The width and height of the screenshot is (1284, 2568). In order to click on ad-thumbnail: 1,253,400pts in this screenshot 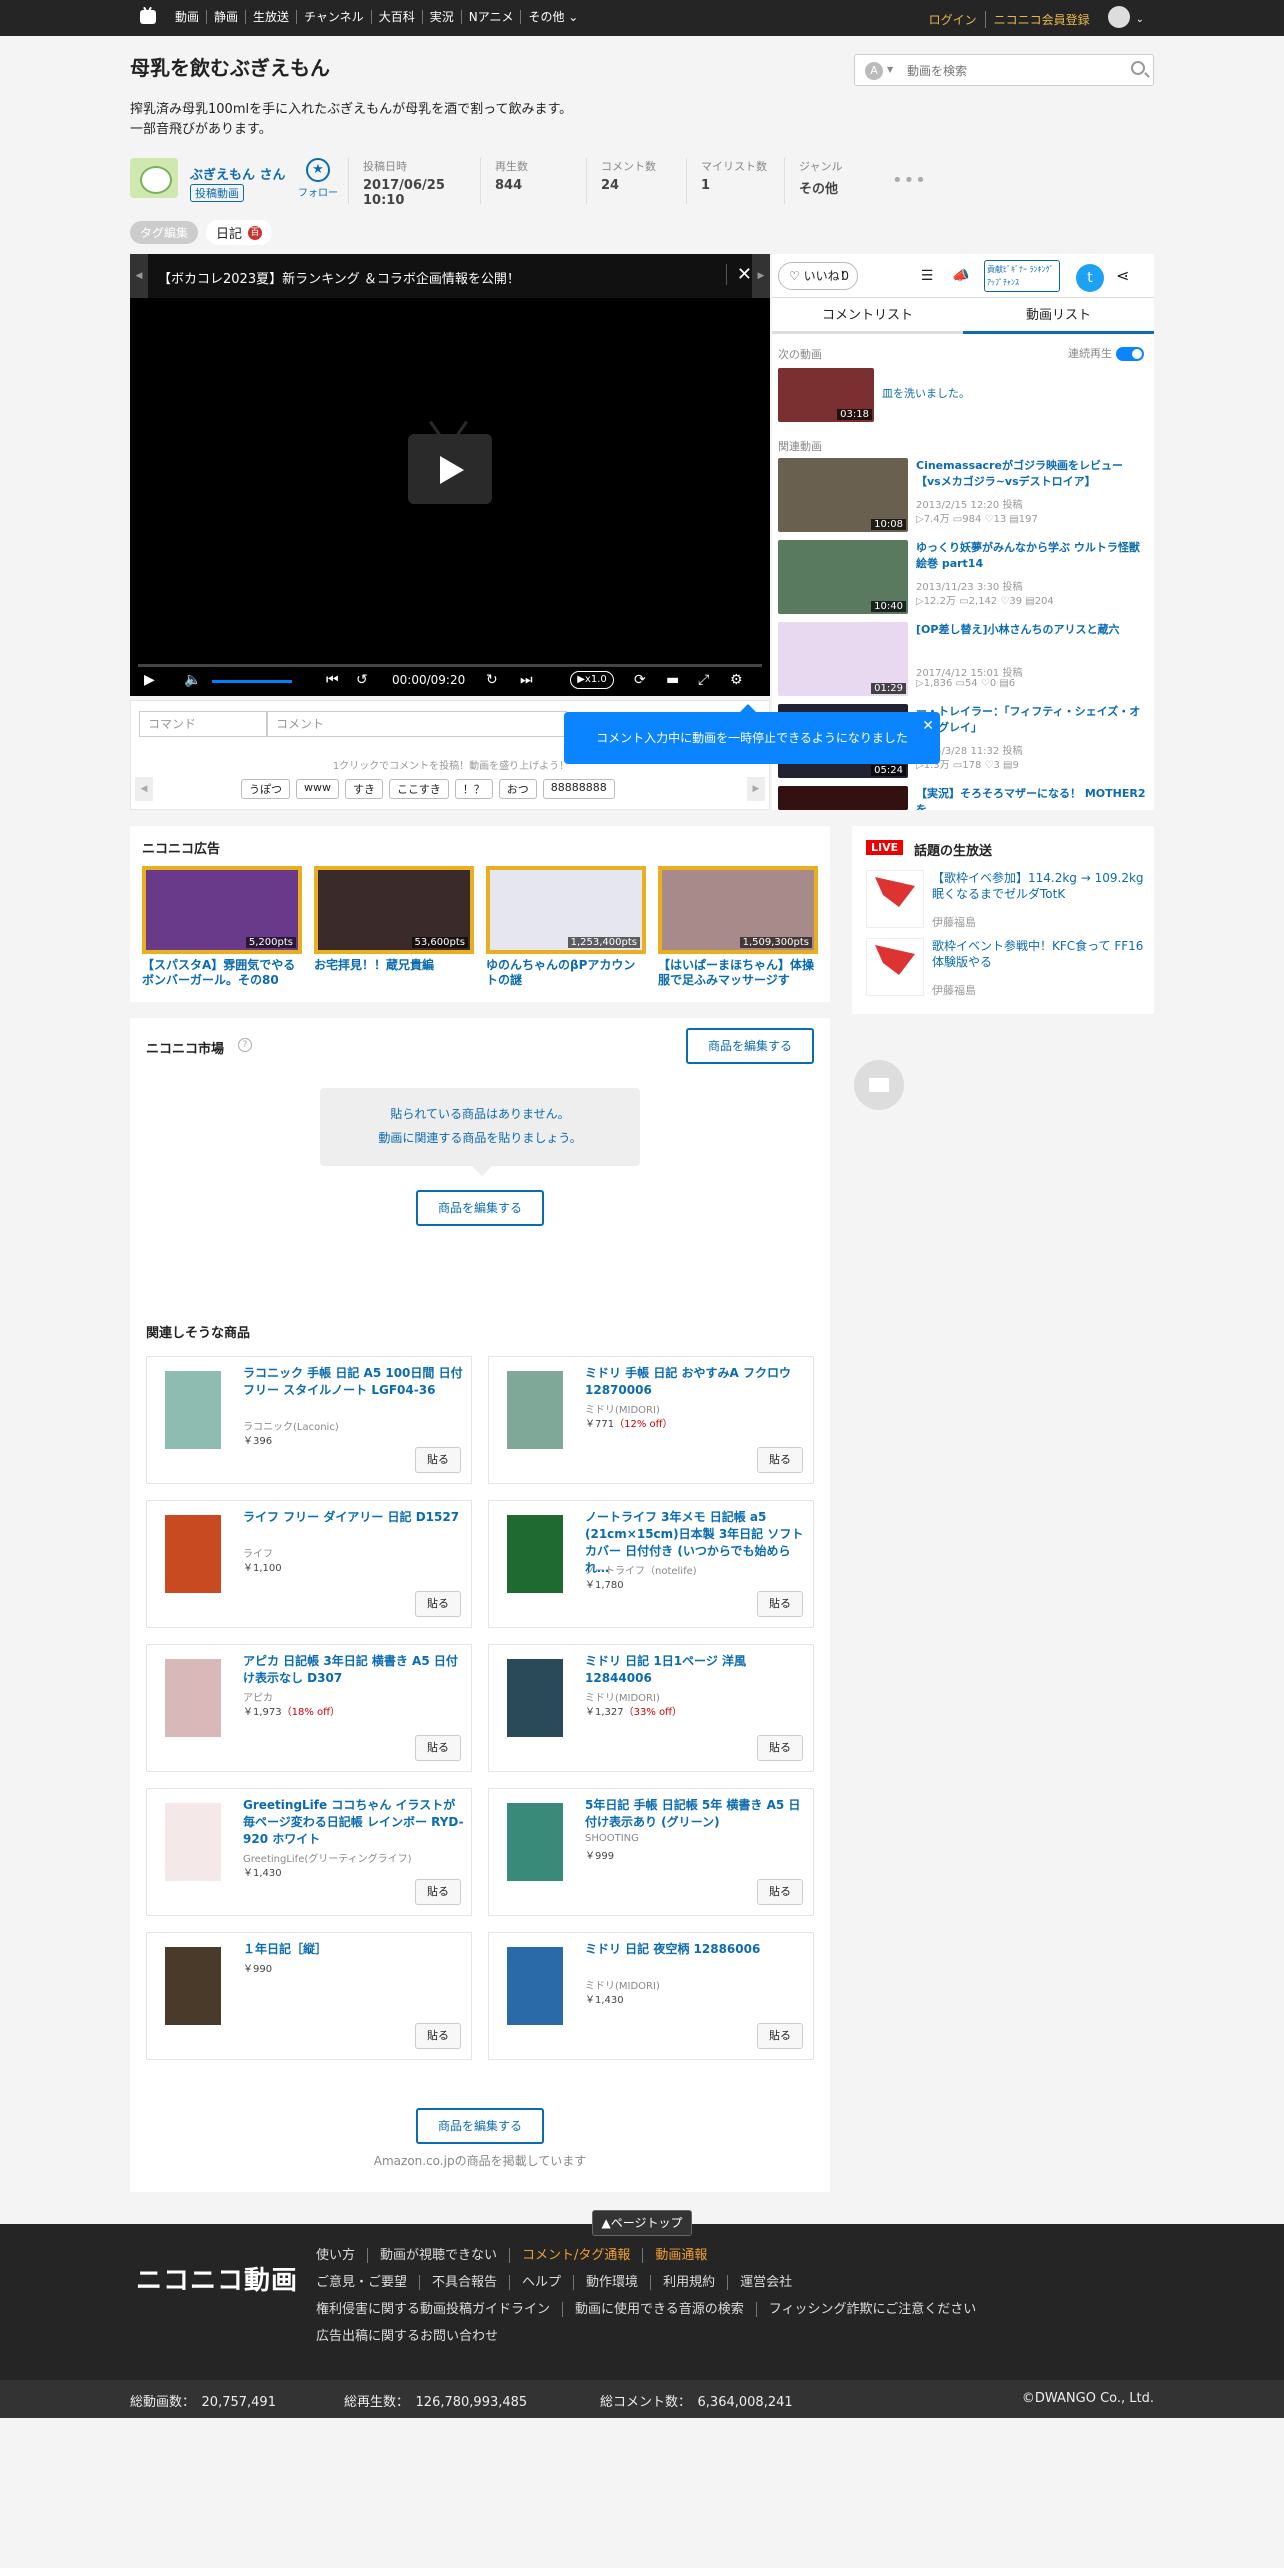, I will do `click(566, 910)`.